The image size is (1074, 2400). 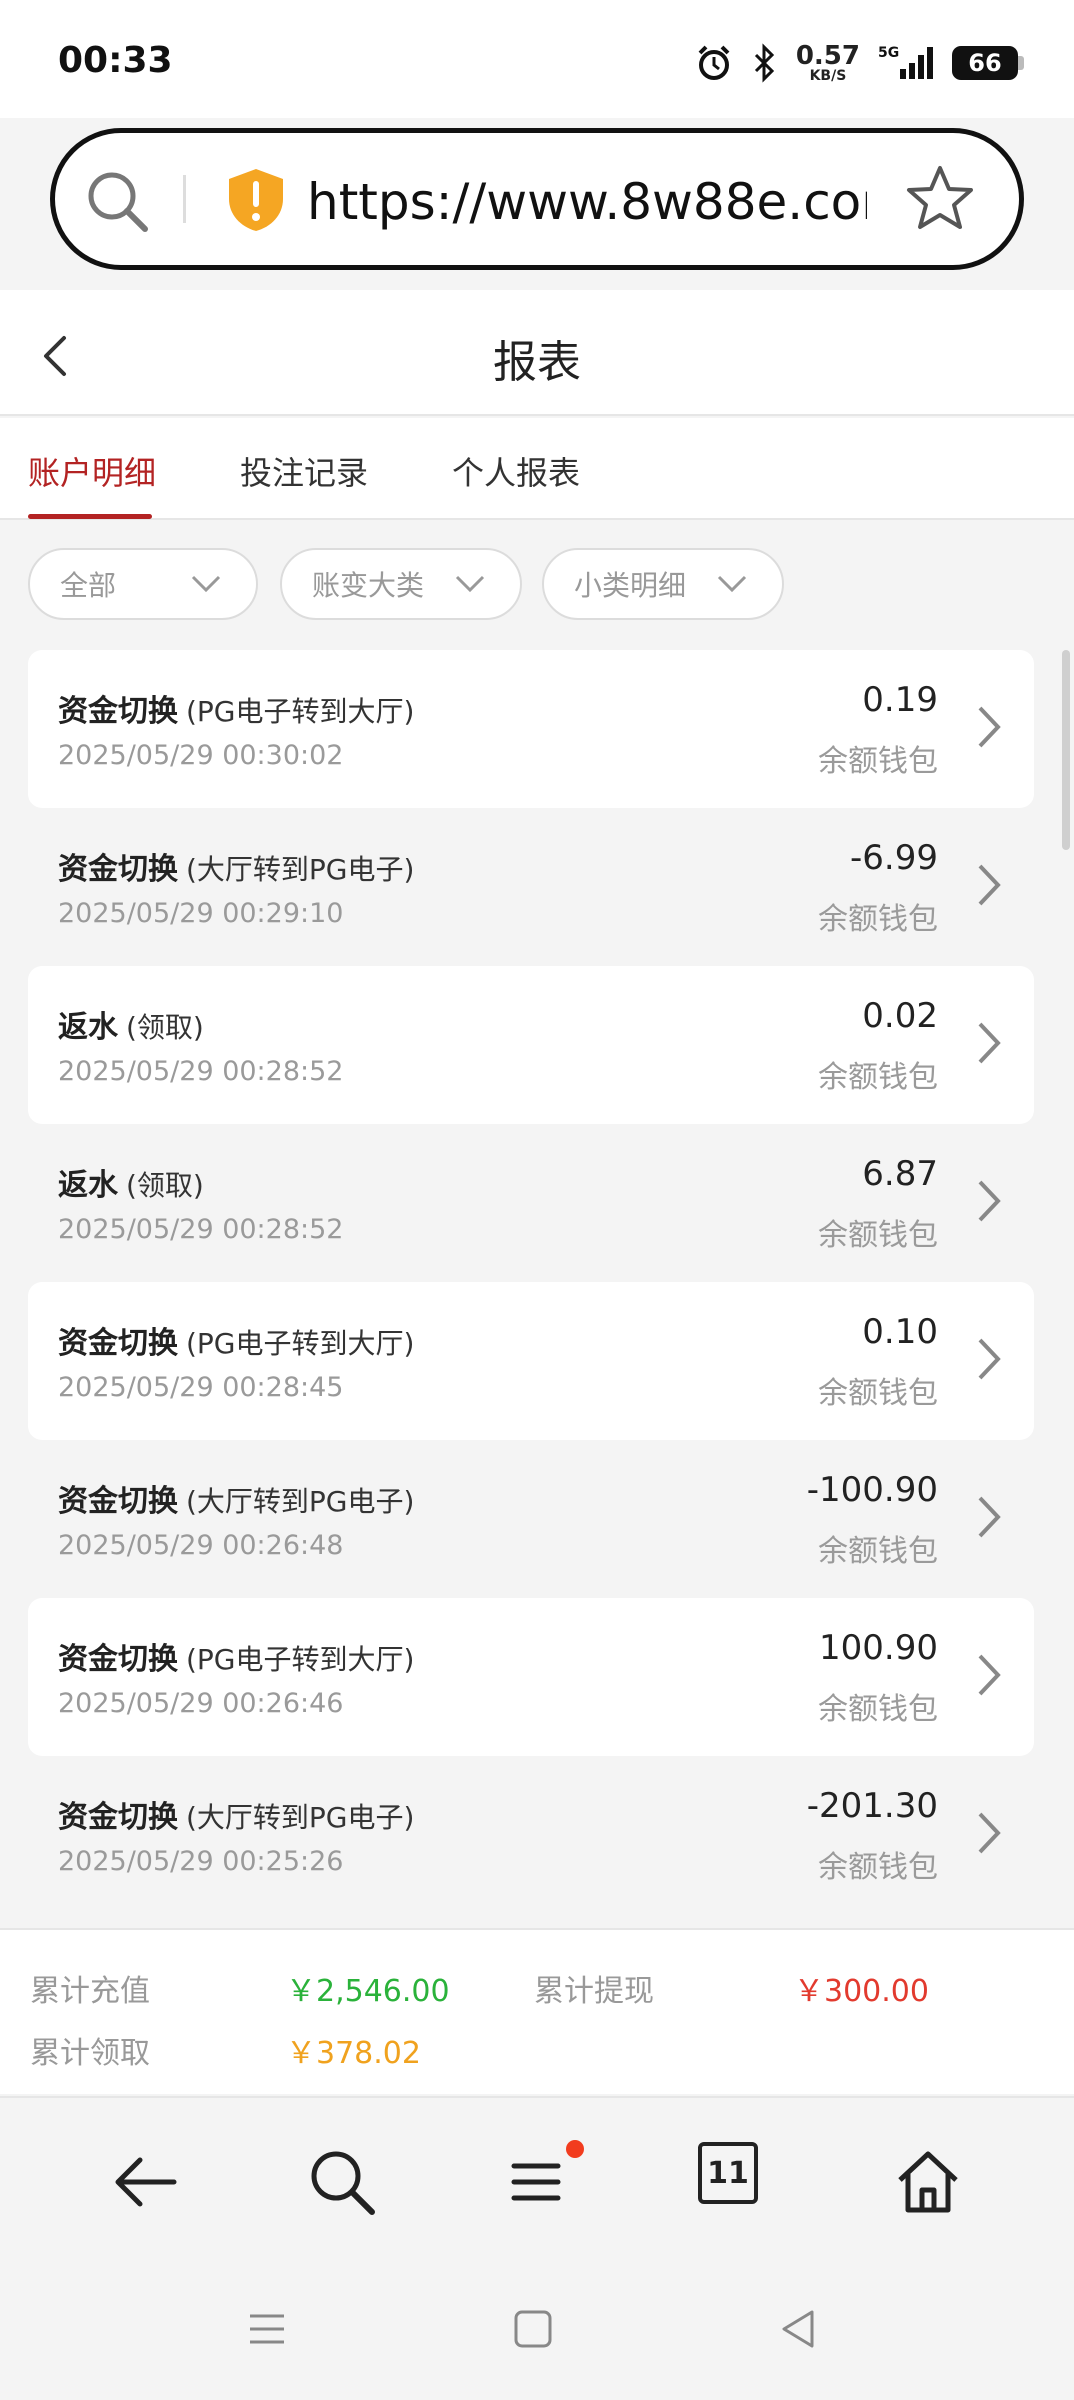 What do you see at coordinates (90, 516) in the screenshot?
I see `active-tab-indicator` at bounding box center [90, 516].